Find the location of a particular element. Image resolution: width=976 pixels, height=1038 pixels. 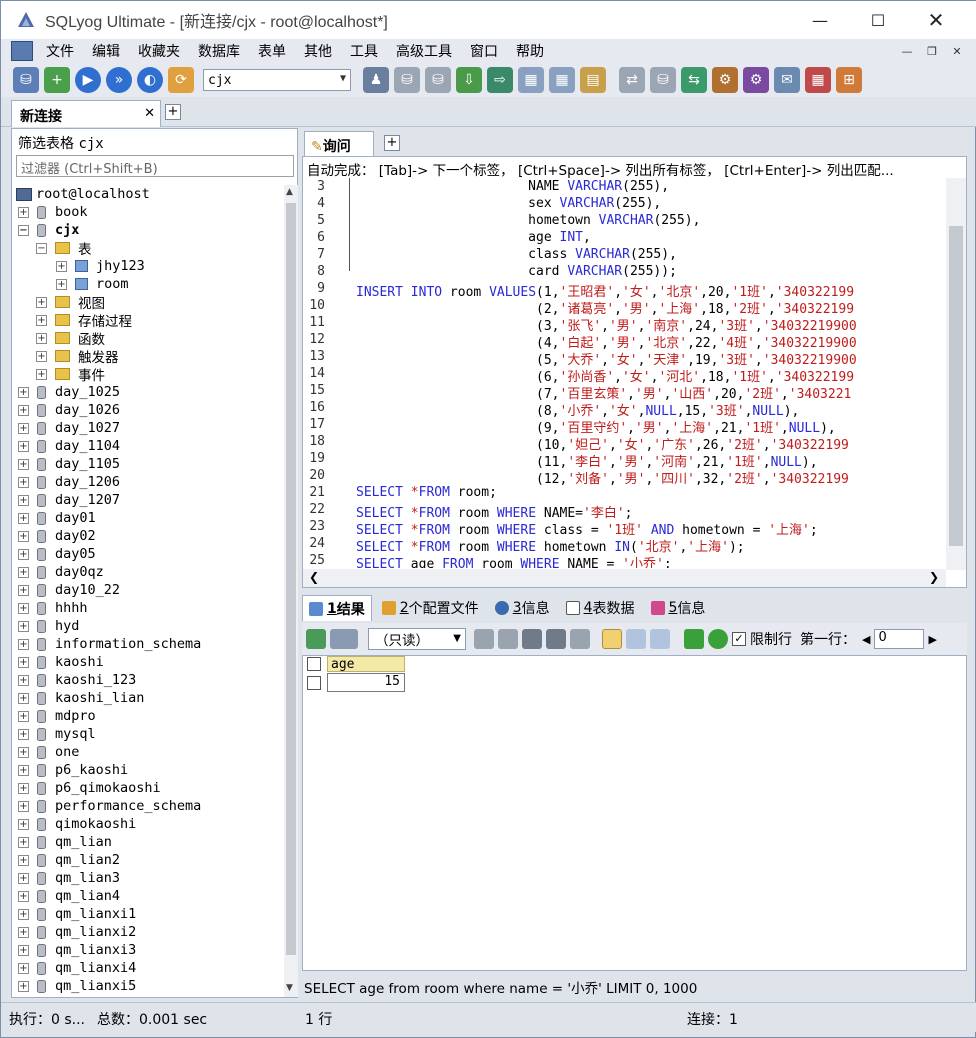

add-query-button: + is located at coordinates (392, 143).